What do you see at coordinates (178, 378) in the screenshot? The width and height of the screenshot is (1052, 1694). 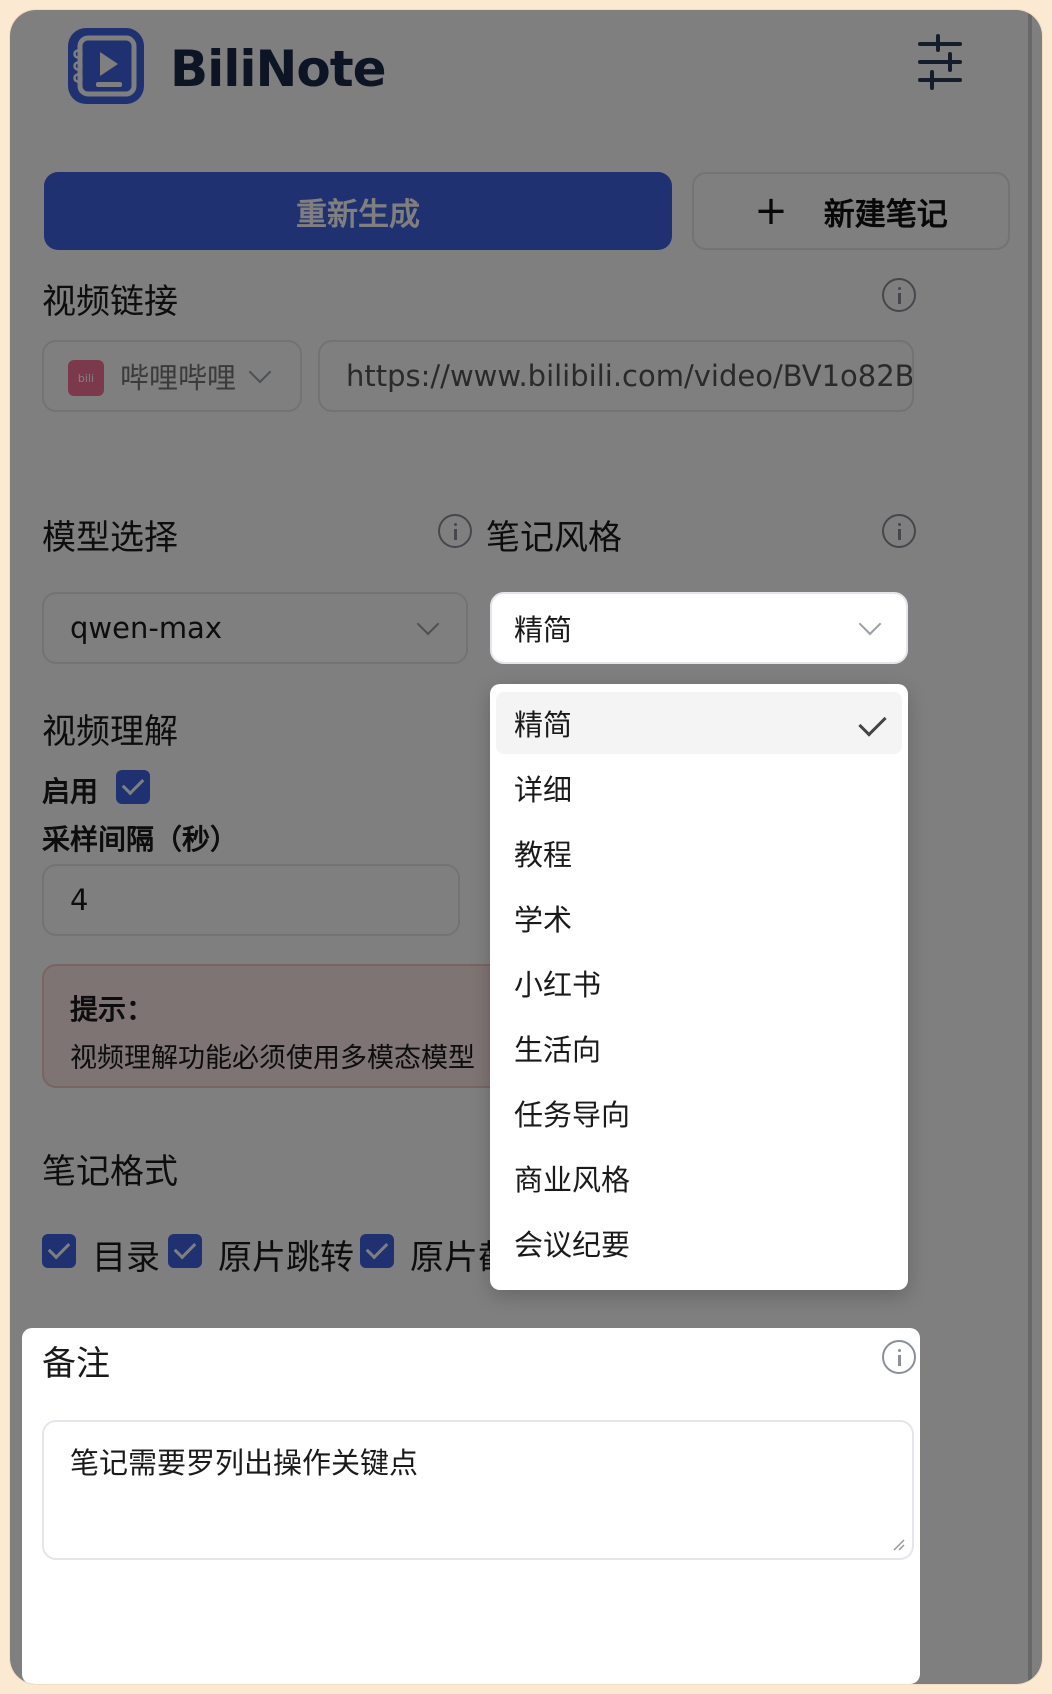 I see `platform-value: 哔哩哔哩` at bounding box center [178, 378].